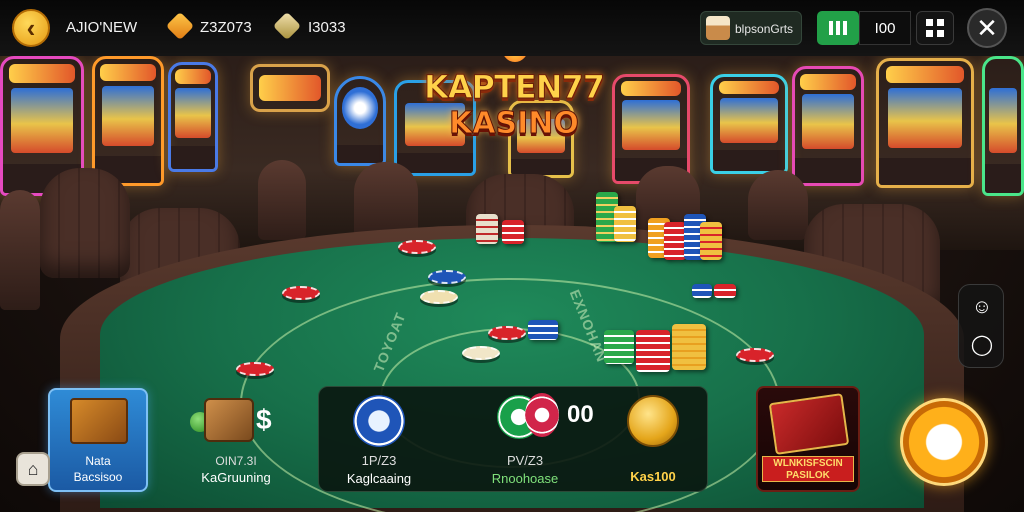 Image resolution: width=1024 pixels, height=512 pixels. What do you see at coordinates (264, 419) in the screenshot?
I see `dollar-sign: $` at bounding box center [264, 419].